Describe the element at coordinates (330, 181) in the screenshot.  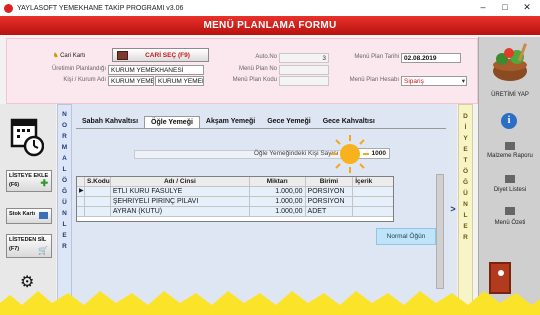
I see `col-birimi: Birimi` at that location.